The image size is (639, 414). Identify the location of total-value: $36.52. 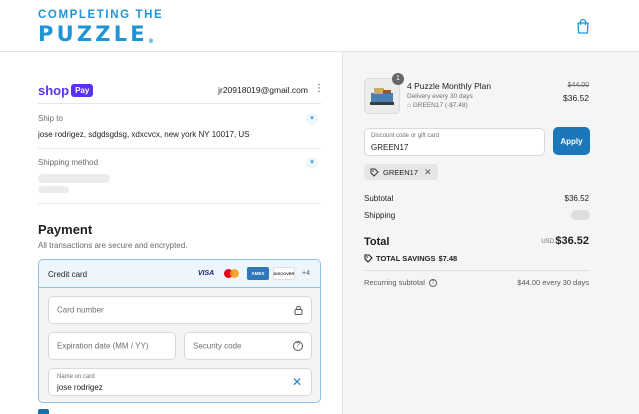
(572, 241).